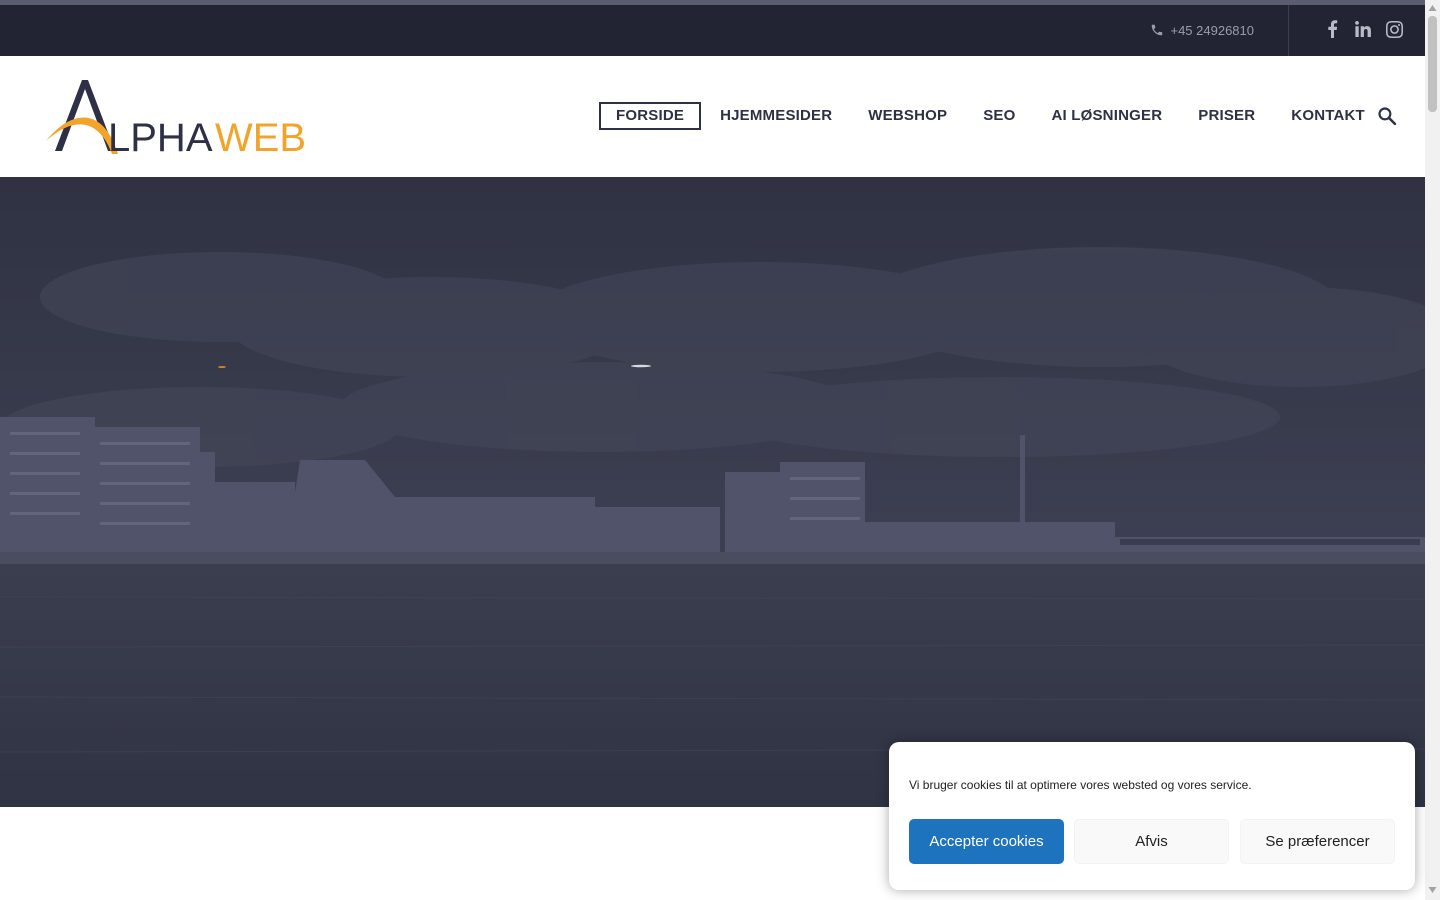 Image resolution: width=1440 pixels, height=900 pixels. I want to click on phone-link: +45 24926810, so click(1202, 30).